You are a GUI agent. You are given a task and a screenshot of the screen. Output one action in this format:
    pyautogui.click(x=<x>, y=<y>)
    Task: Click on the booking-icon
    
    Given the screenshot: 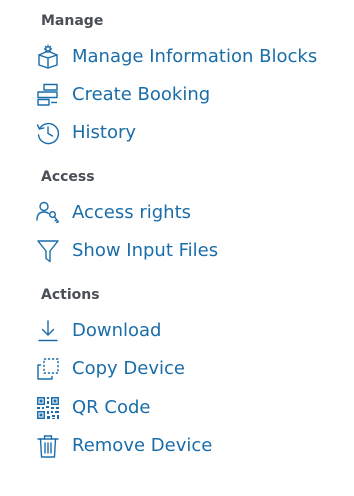 What is the action you would take?
    pyautogui.click(x=48, y=95)
    